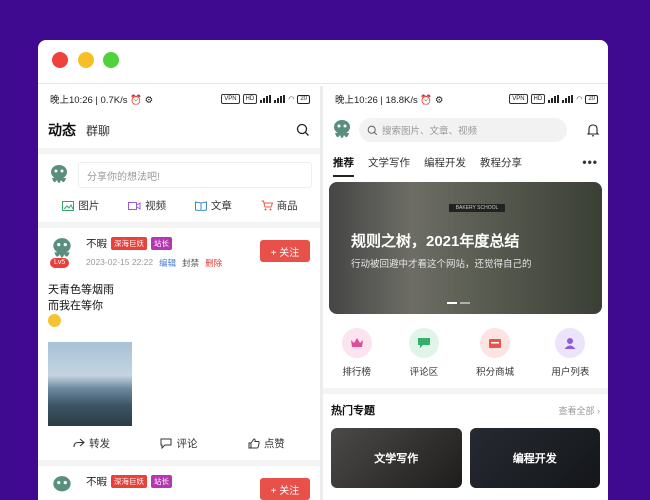 The height and width of the screenshot is (500, 650). Describe the element at coordinates (274, 443) in the screenshot. I see `like-label: 点赞` at that location.